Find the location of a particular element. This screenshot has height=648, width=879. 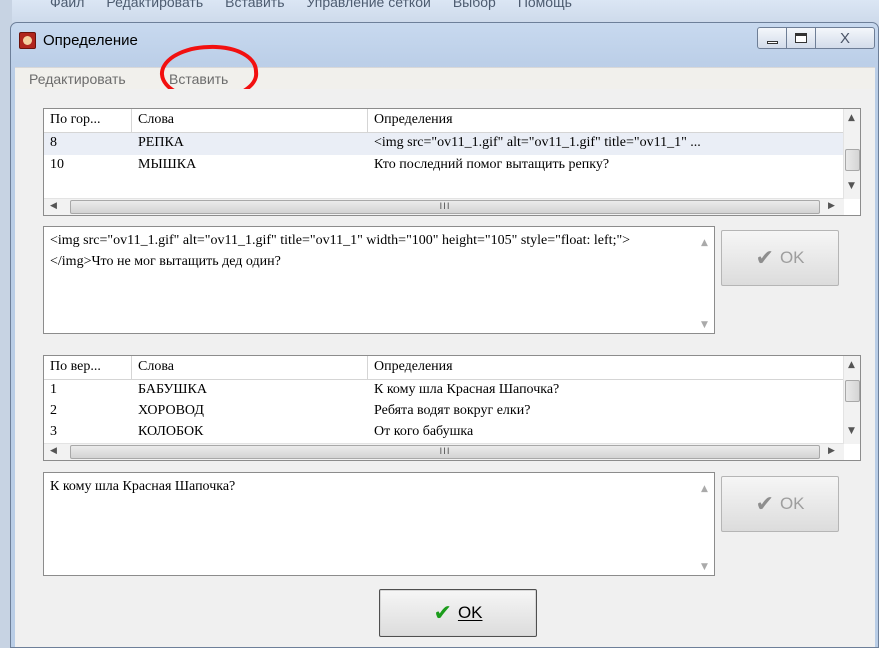

row-word: БАБУШКА is located at coordinates (172, 389).